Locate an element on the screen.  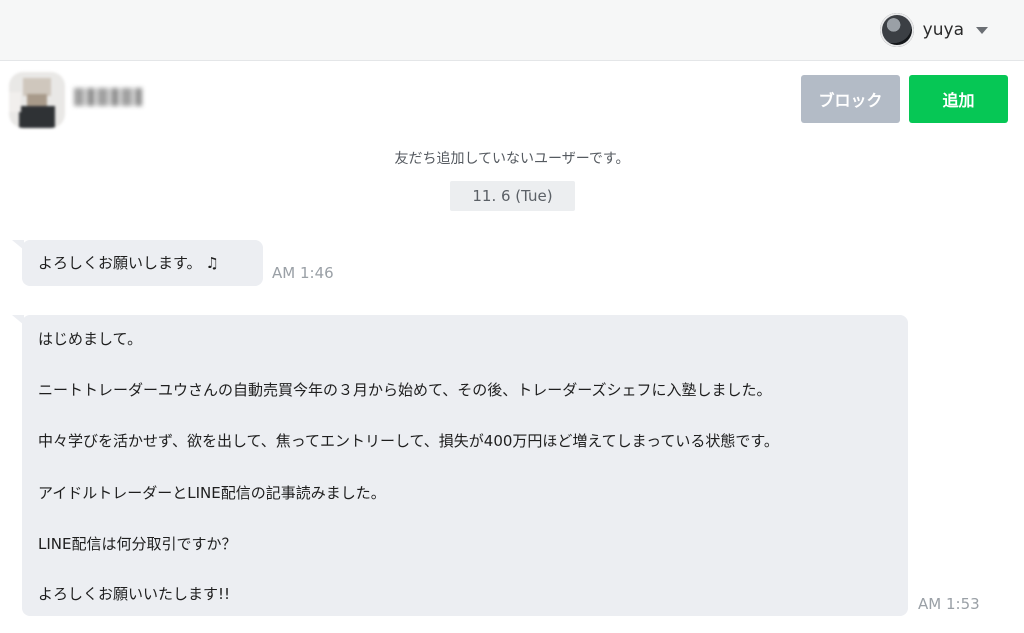
message-bubble: よろしくお願いします。 ♫ is located at coordinates (137, 263).